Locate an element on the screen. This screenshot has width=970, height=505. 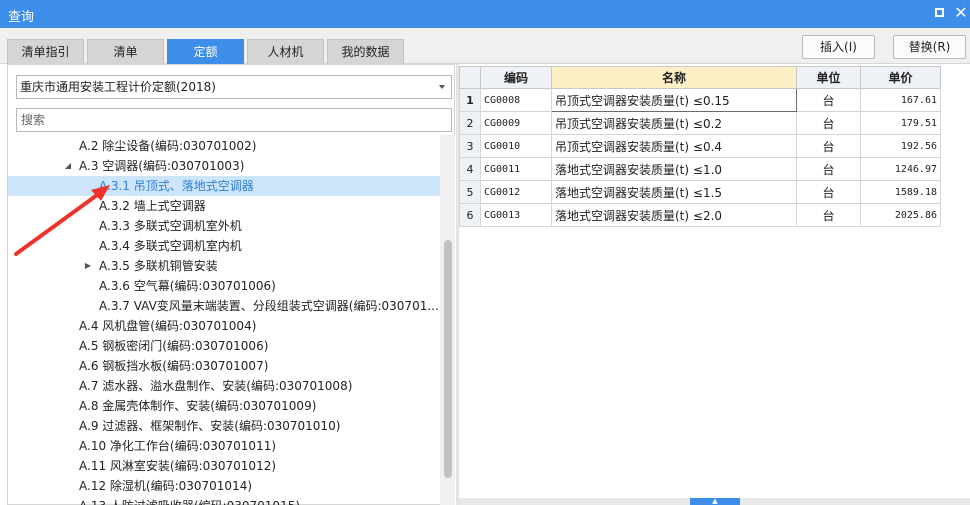
tree-item-label: A.3 空调器(编码:030701003) is located at coordinates (162, 166).